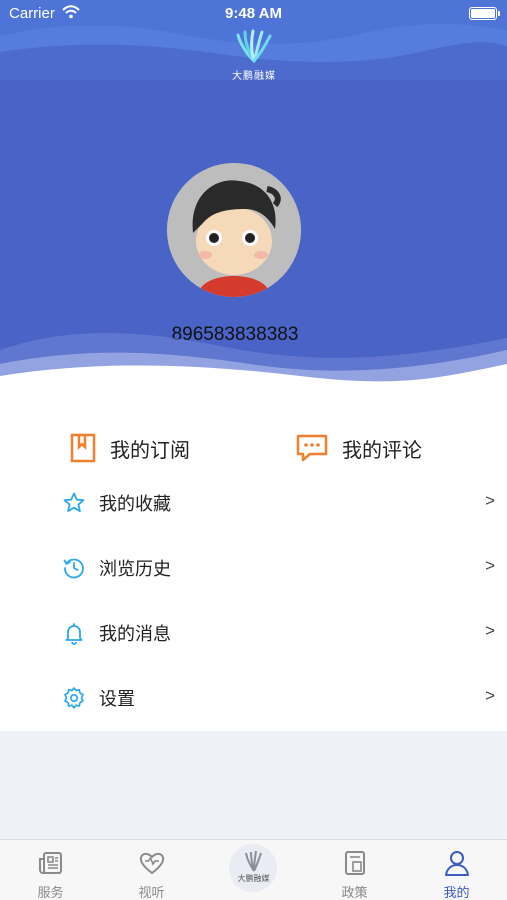 The image size is (507, 900). What do you see at coordinates (253, 878) in the screenshot?
I see `center-logo-text: 大鹏融媒` at bounding box center [253, 878].